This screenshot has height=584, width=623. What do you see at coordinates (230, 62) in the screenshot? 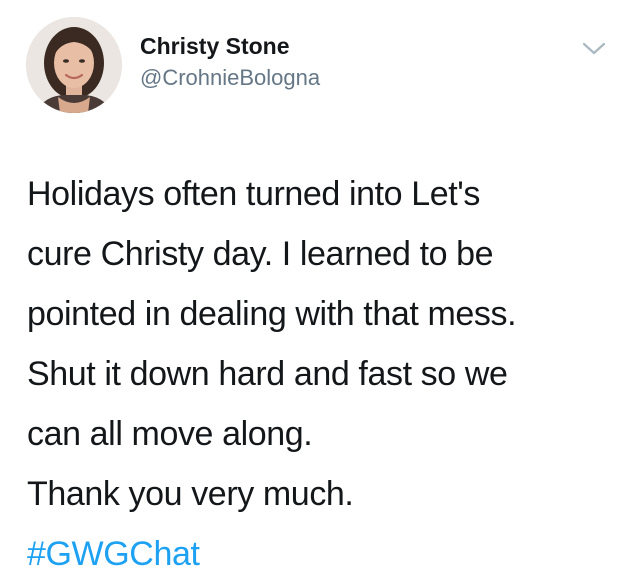
I see `user-names: Christy Stone @CrohnieBologna` at bounding box center [230, 62].